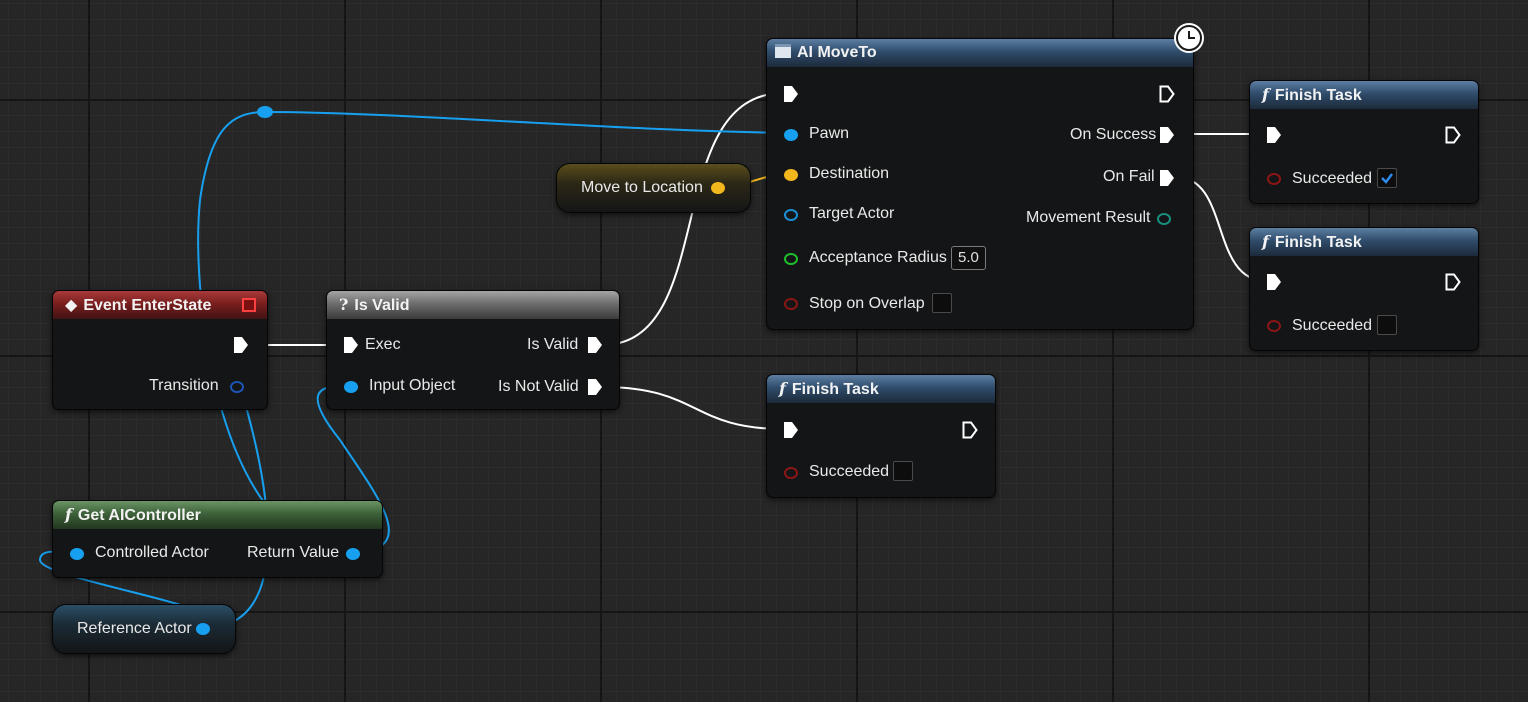 The image size is (1528, 702). I want to click on target-actor-label: Target Actor, so click(852, 213).